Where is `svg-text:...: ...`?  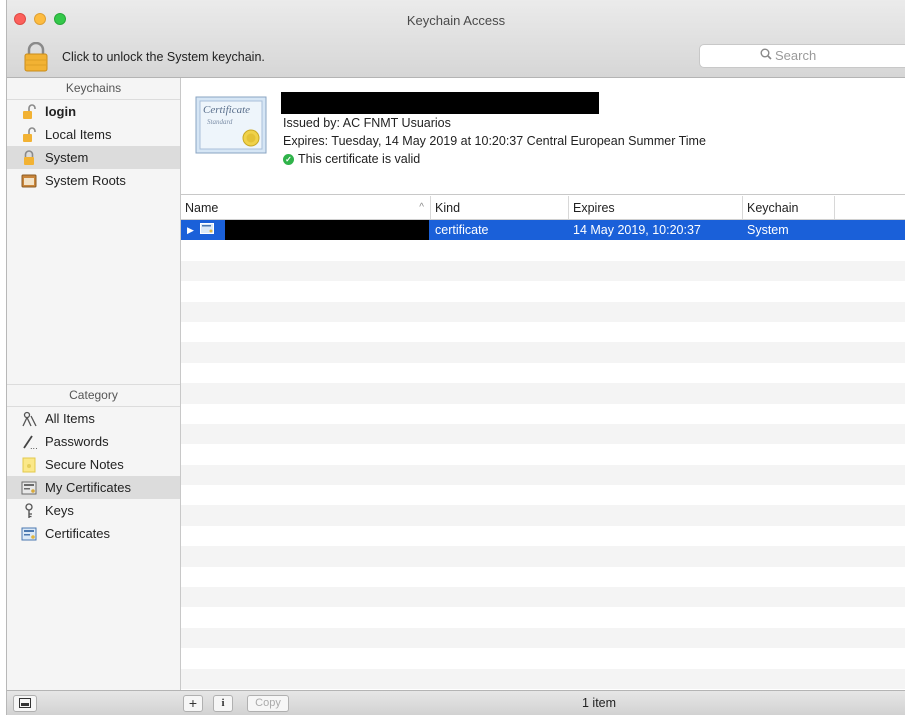 svg-text:...: ... is located at coordinates (33, 446).